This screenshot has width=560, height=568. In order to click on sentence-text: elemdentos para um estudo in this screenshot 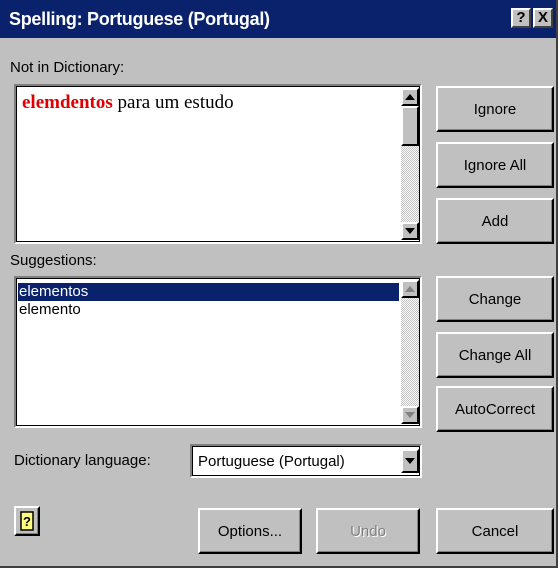, I will do `click(128, 103)`.